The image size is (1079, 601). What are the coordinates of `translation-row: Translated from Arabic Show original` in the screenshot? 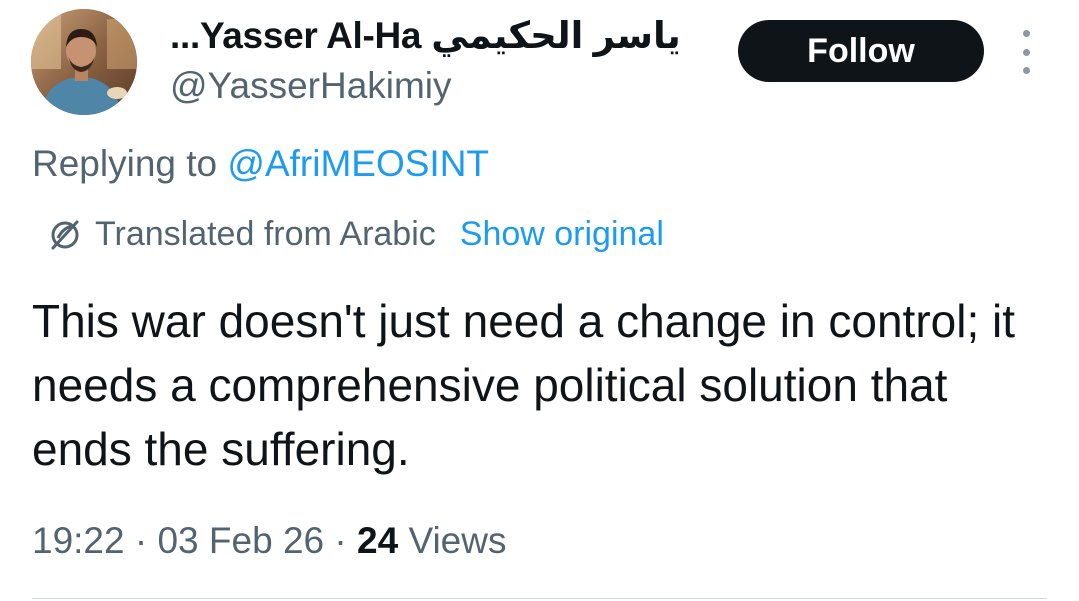 It's located at (354, 234).